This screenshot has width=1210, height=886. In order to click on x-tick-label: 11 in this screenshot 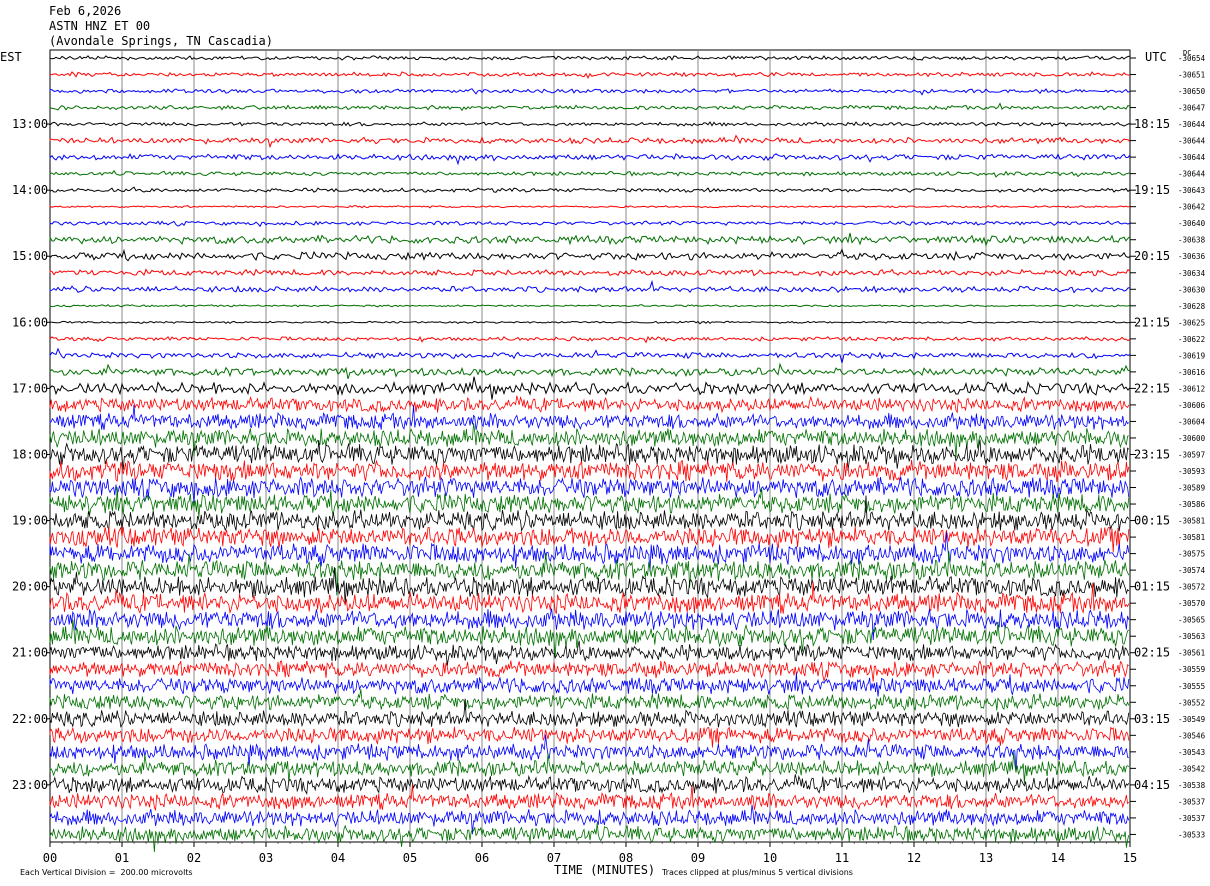, I will do `click(842, 858)`.